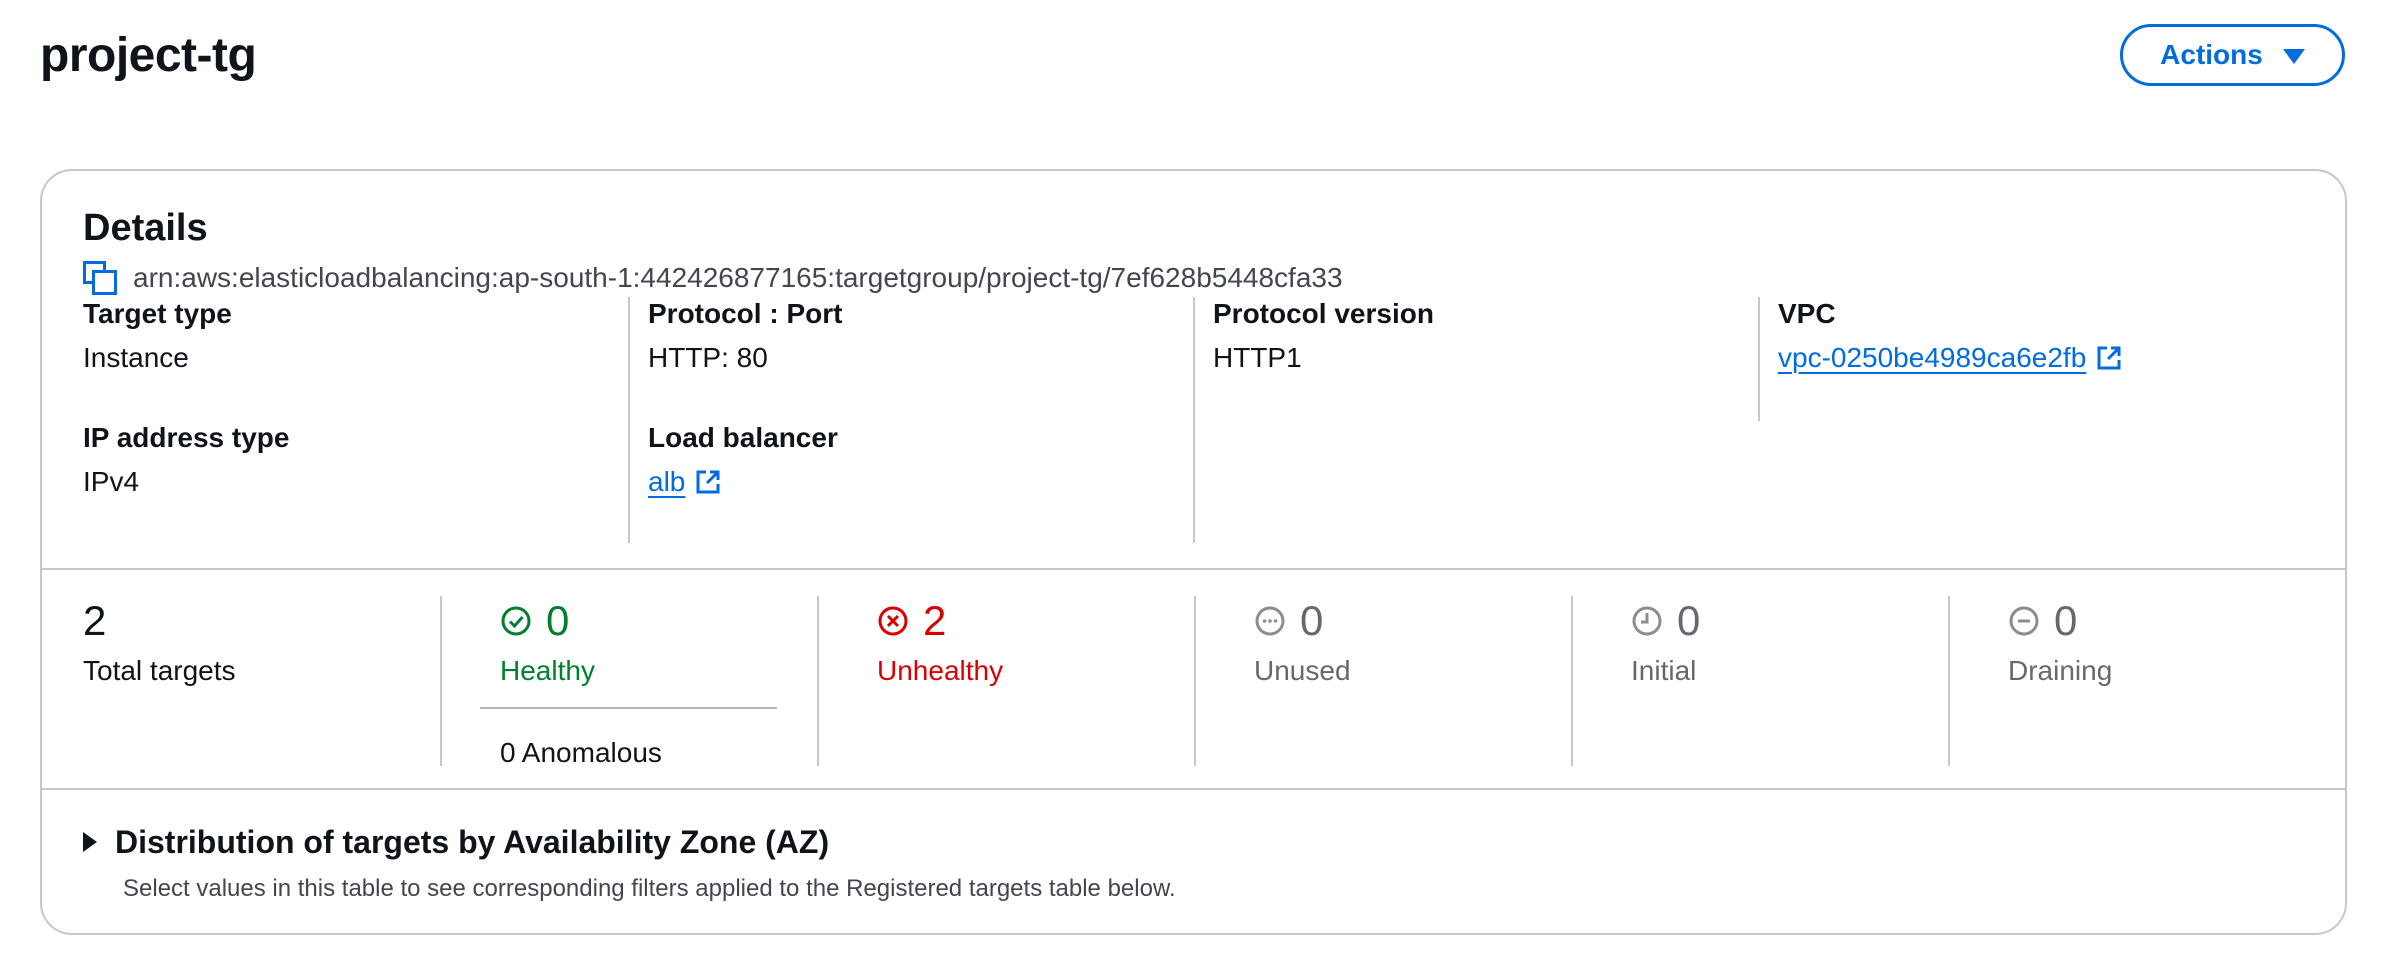 Image resolution: width=2390 pixels, height=980 pixels. What do you see at coordinates (280, 681) in the screenshot?
I see `stat-total-targets: 2 Total targets` at bounding box center [280, 681].